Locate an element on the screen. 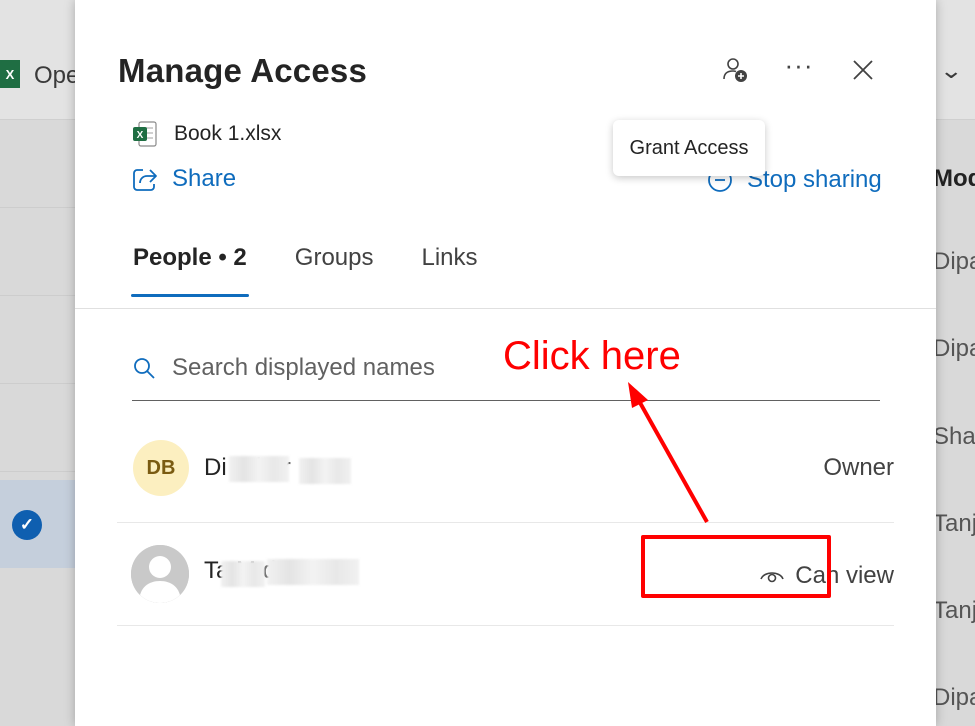 The width and height of the screenshot is (975, 726). file-name: Book 1.xlsx is located at coordinates (228, 133).